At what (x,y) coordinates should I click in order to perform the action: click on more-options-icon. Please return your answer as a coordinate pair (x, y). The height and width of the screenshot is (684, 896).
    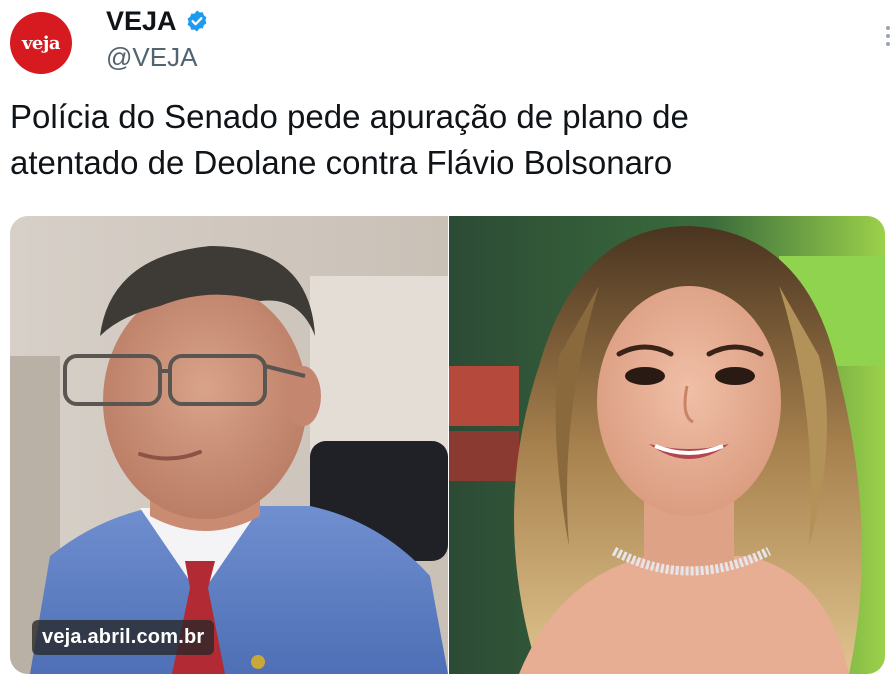
    Looking at the image, I should click on (889, 36).